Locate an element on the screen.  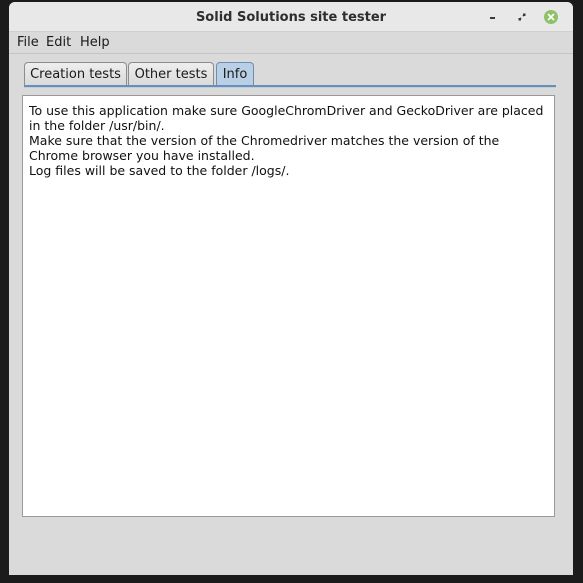
tab-other-tests: Other tests is located at coordinates (171, 74).